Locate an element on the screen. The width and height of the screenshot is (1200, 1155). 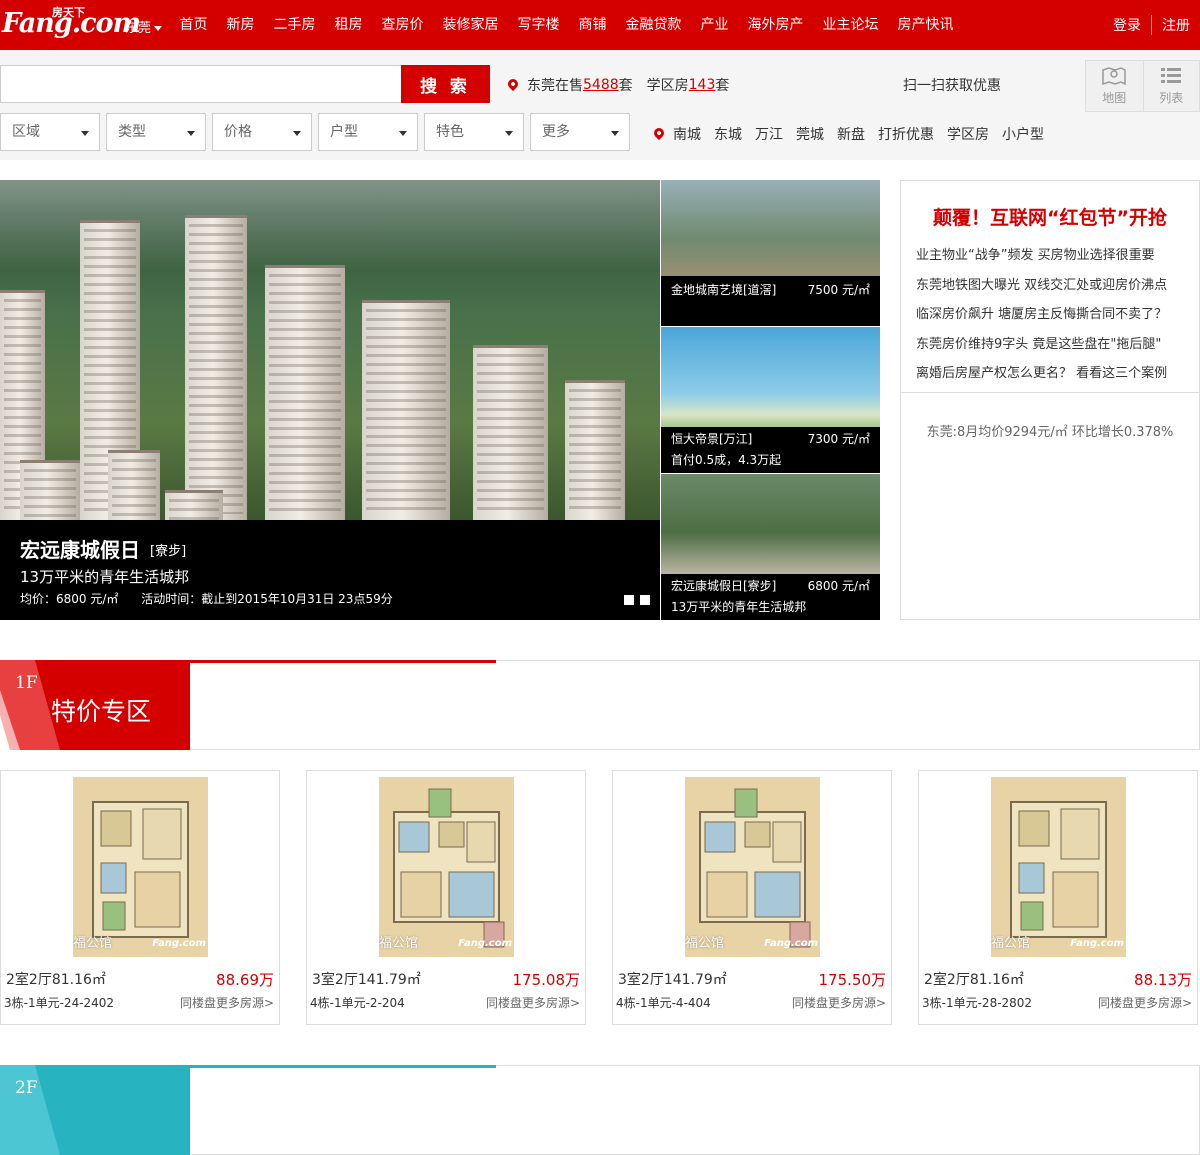
quick-link-small: 小户型 is located at coordinates (1023, 134).